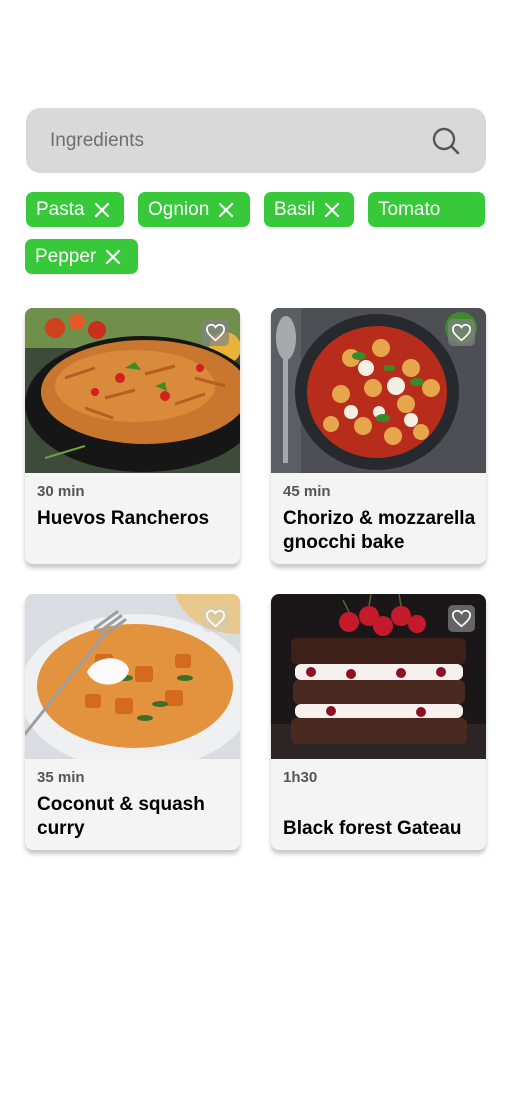 This screenshot has width=512, height=1110. I want to click on recipe-title: Huevos Rancheros, so click(123, 518).